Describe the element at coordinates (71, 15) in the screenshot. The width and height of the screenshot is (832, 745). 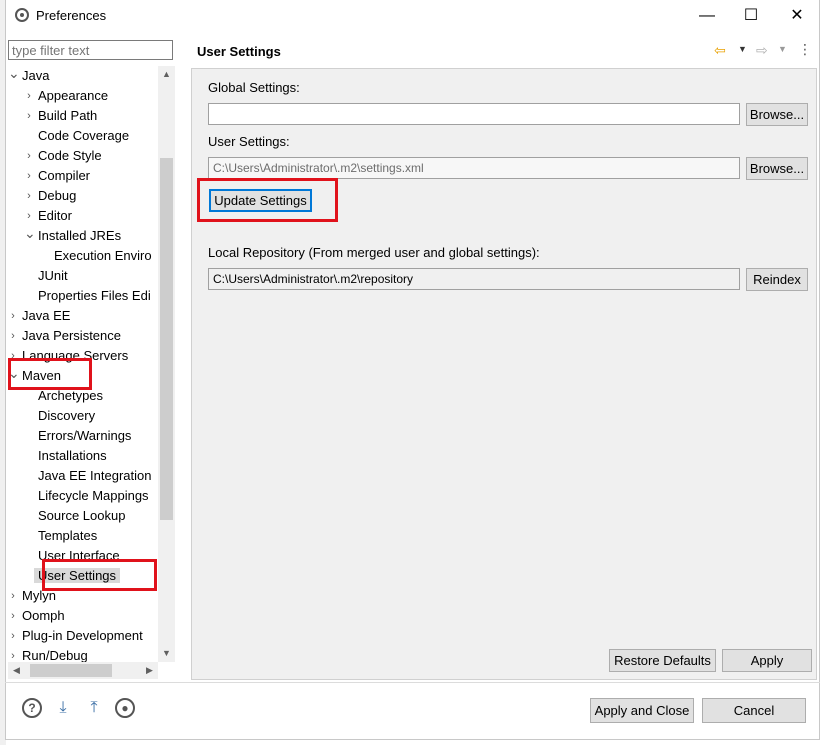
I see `window-title: Preferences` at that location.